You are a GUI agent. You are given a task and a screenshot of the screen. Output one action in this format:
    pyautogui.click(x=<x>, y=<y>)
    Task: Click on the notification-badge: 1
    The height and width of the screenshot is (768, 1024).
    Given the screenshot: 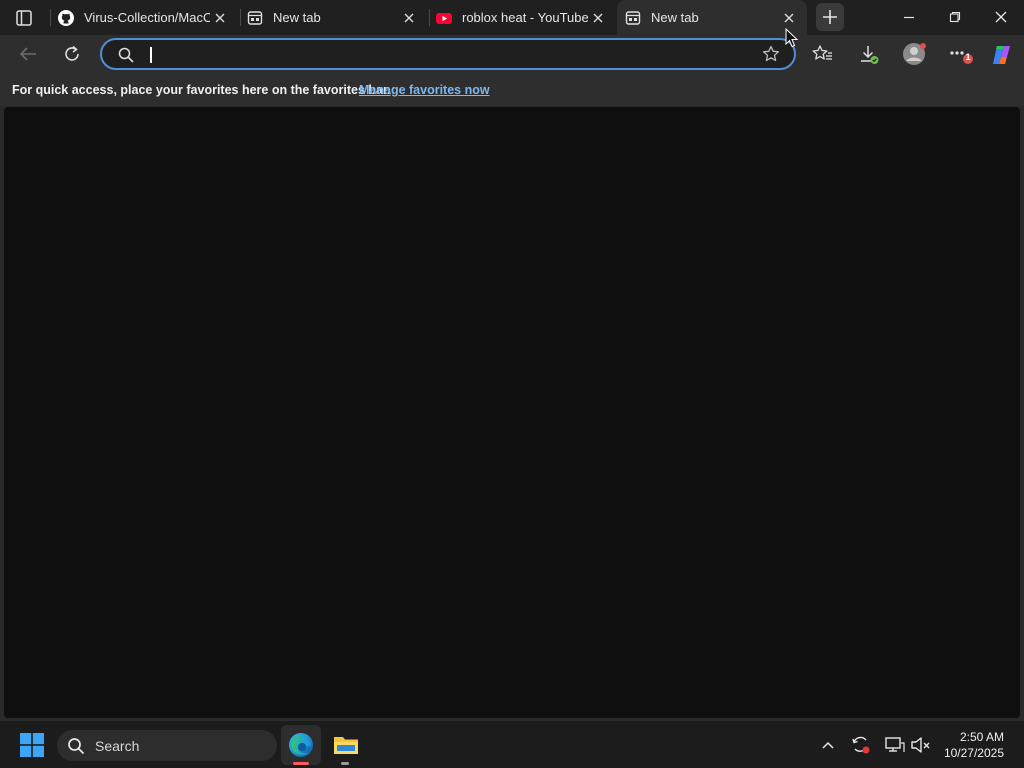 What is the action you would take?
    pyautogui.click(x=968, y=57)
    